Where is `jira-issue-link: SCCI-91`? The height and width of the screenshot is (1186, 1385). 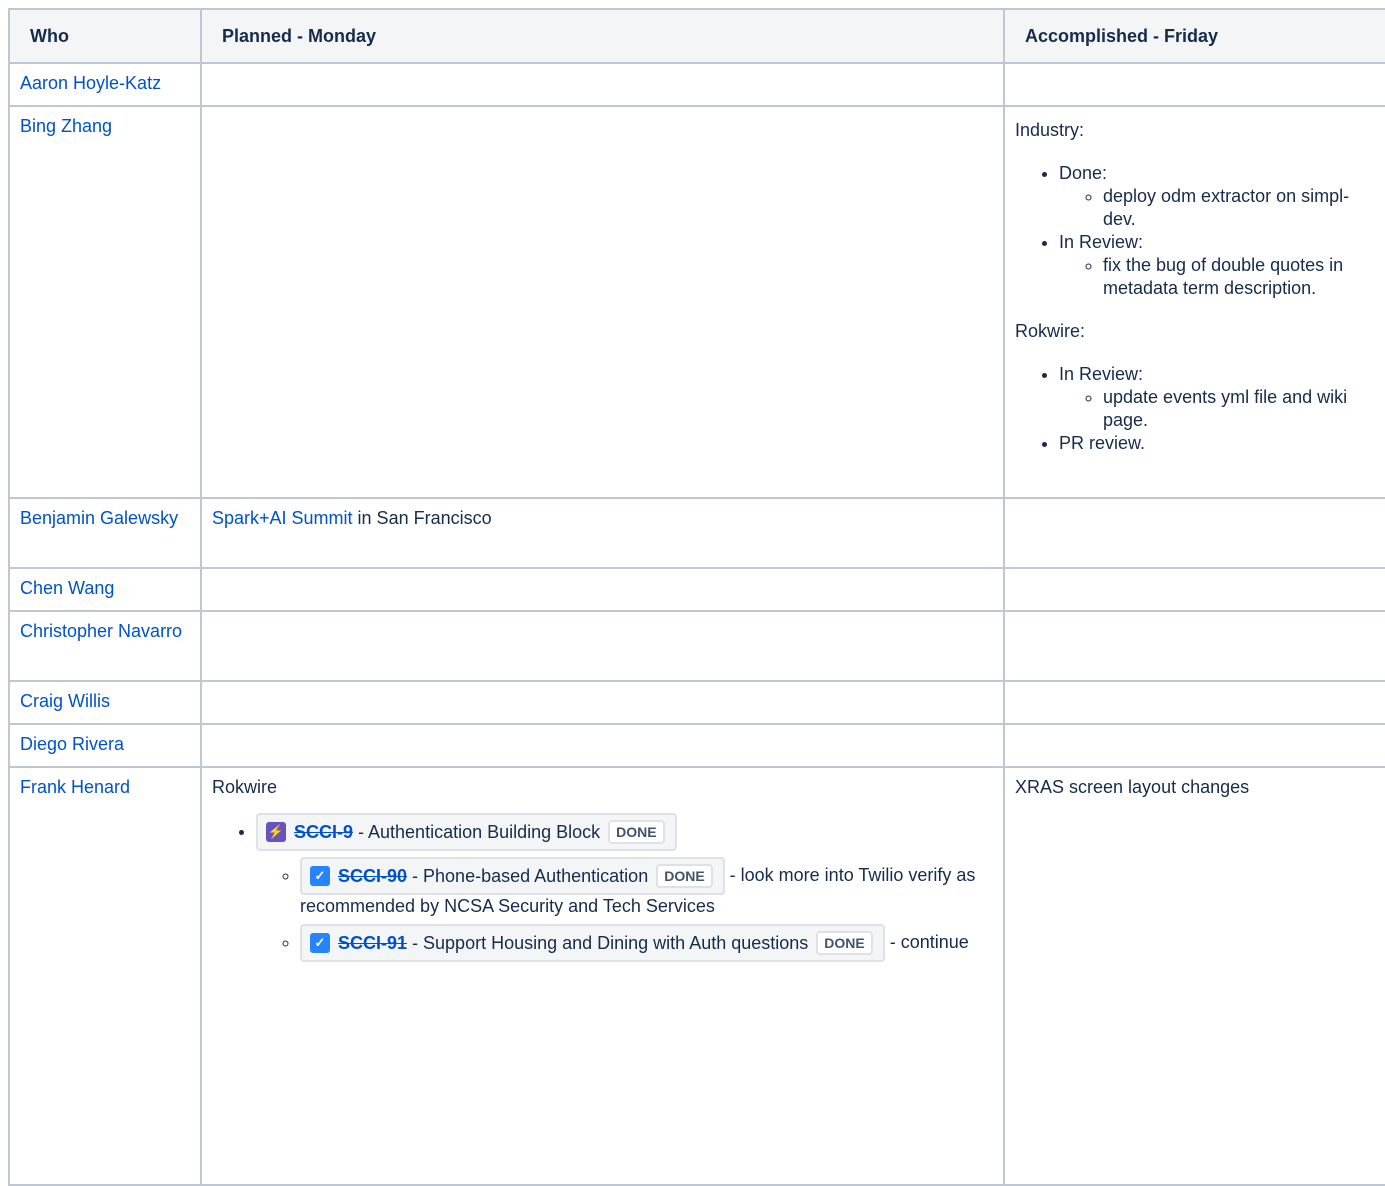
jira-issue-link: SCCI-91 is located at coordinates (372, 943).